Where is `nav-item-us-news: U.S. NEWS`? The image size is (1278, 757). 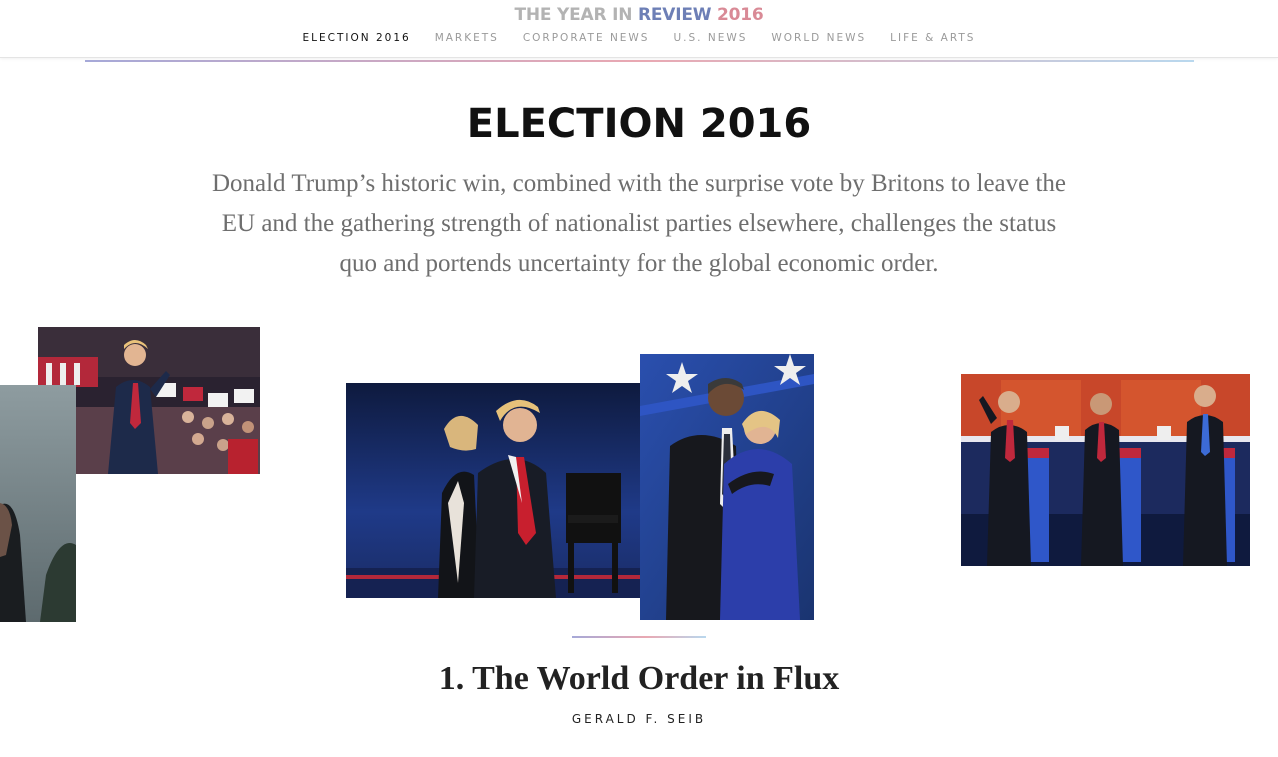 nav-item-us-news: U.S. NEWS is located at coordinates (710, 38).